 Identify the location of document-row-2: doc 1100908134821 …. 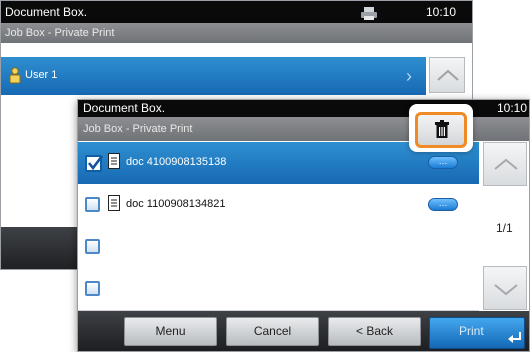
(278, 205).